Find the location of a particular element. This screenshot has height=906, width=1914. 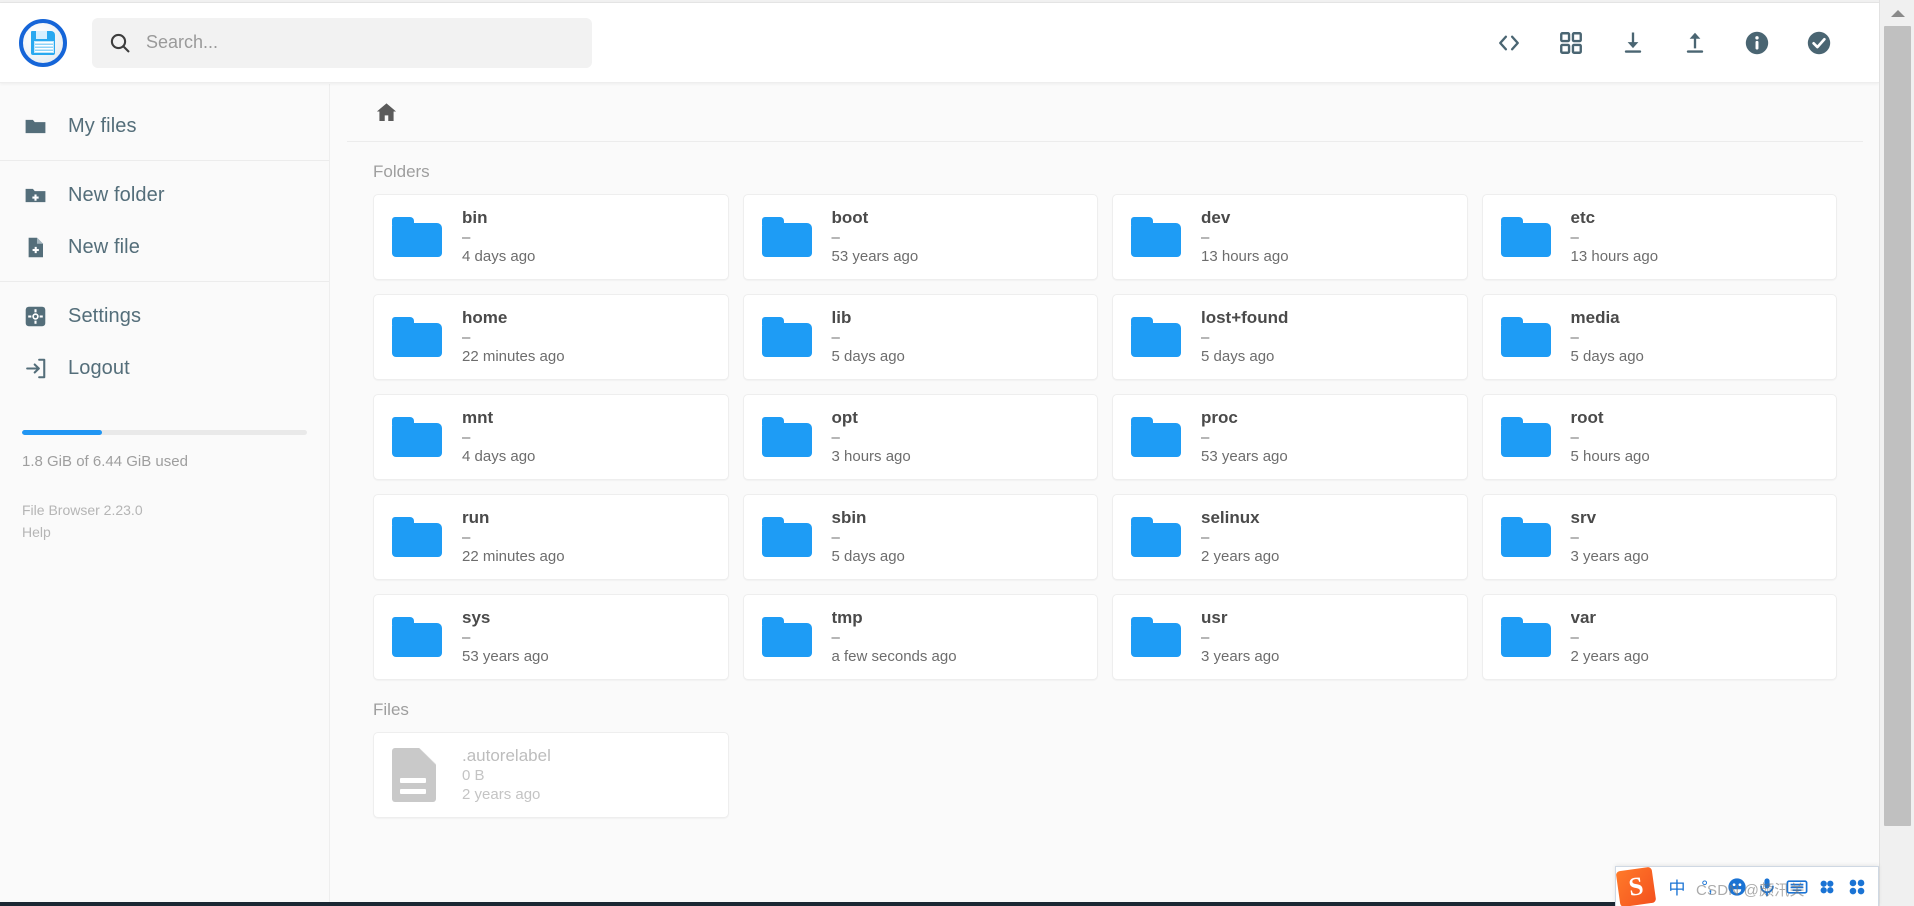

folder-card: etc – 13 hours ago is located at coordinates (1659, 237).